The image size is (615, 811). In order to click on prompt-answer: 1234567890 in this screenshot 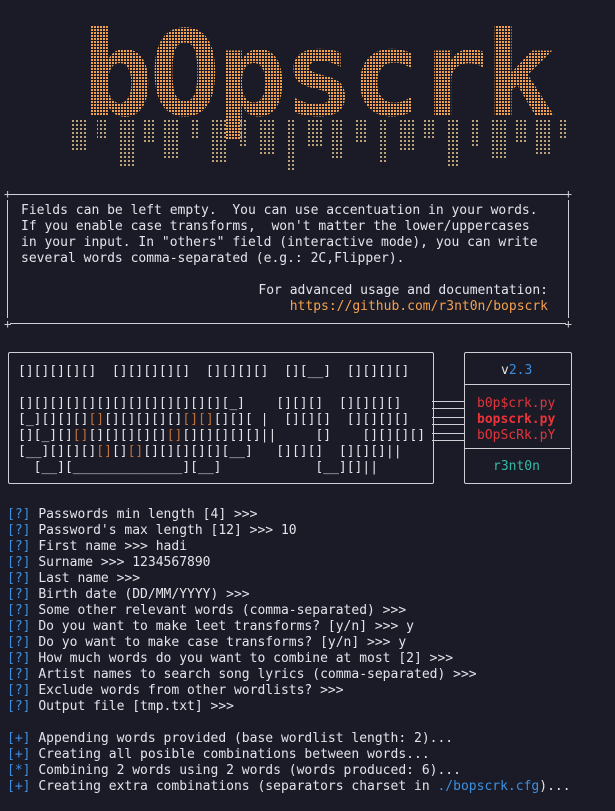, I will do `click(171, 562)`.